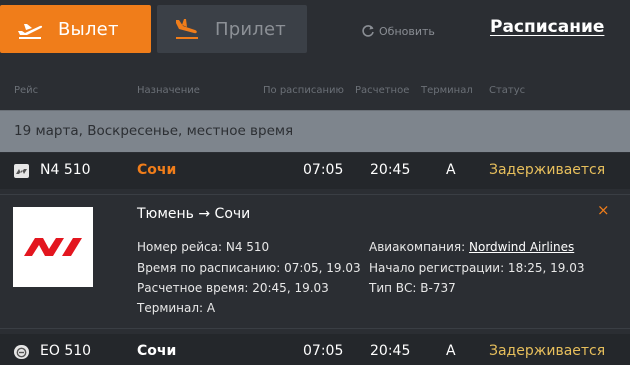 The height and width of the screenshot is (365, 630). What do you see at coordinates (233, 288) in the screenshot?
I see `detail-estimated-time: Расчетное время: 20:45, 19.03` at bounding box center [233, 288].